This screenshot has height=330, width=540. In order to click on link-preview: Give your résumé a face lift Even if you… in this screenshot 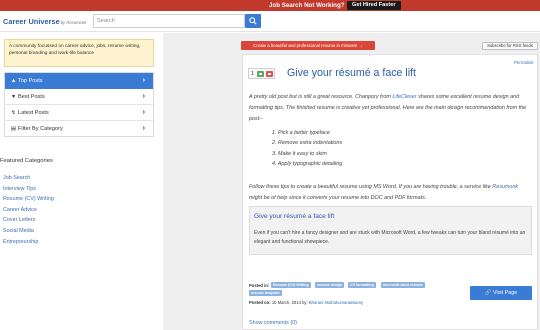, I will do `click(390, 230)`.